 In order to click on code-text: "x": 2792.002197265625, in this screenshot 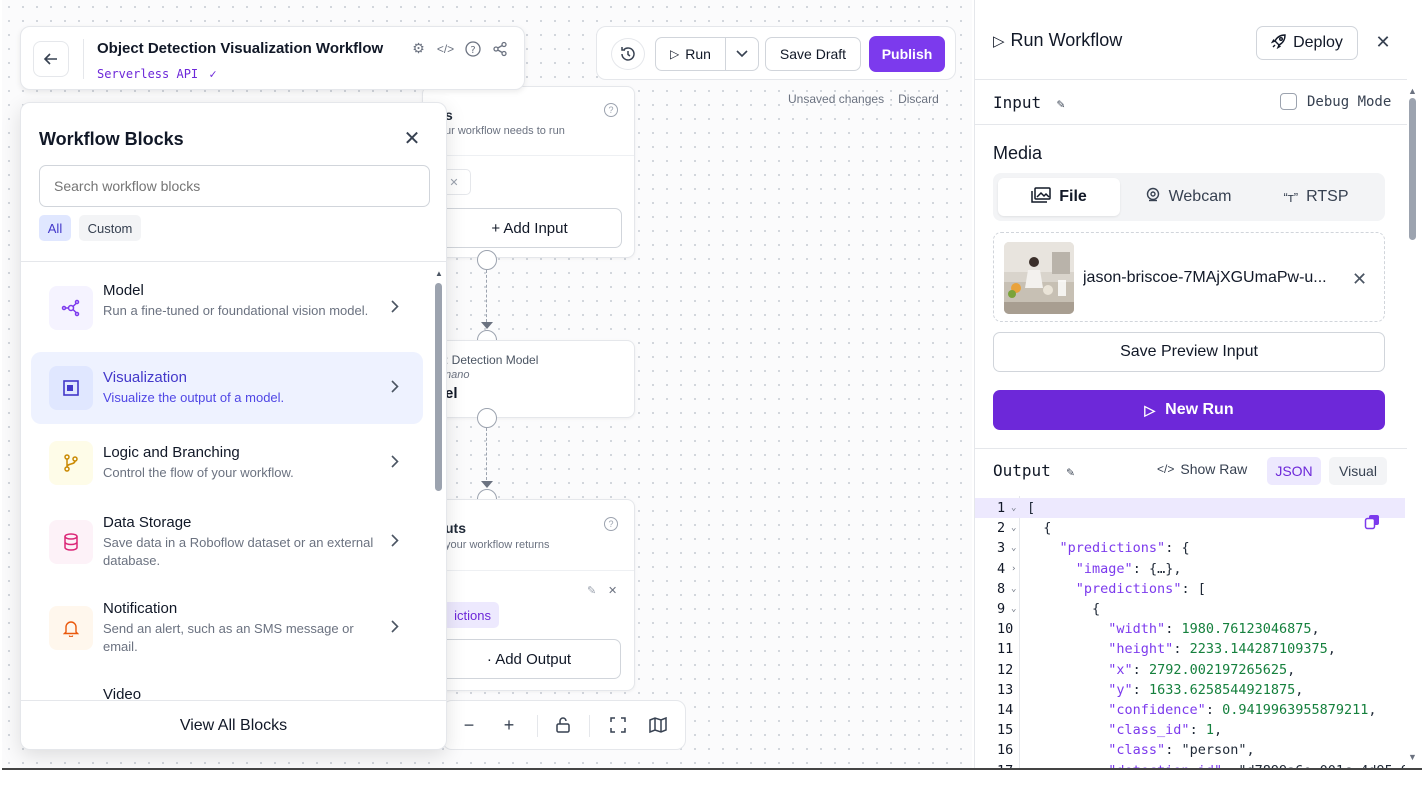, I will do `click(1202, 669)`.